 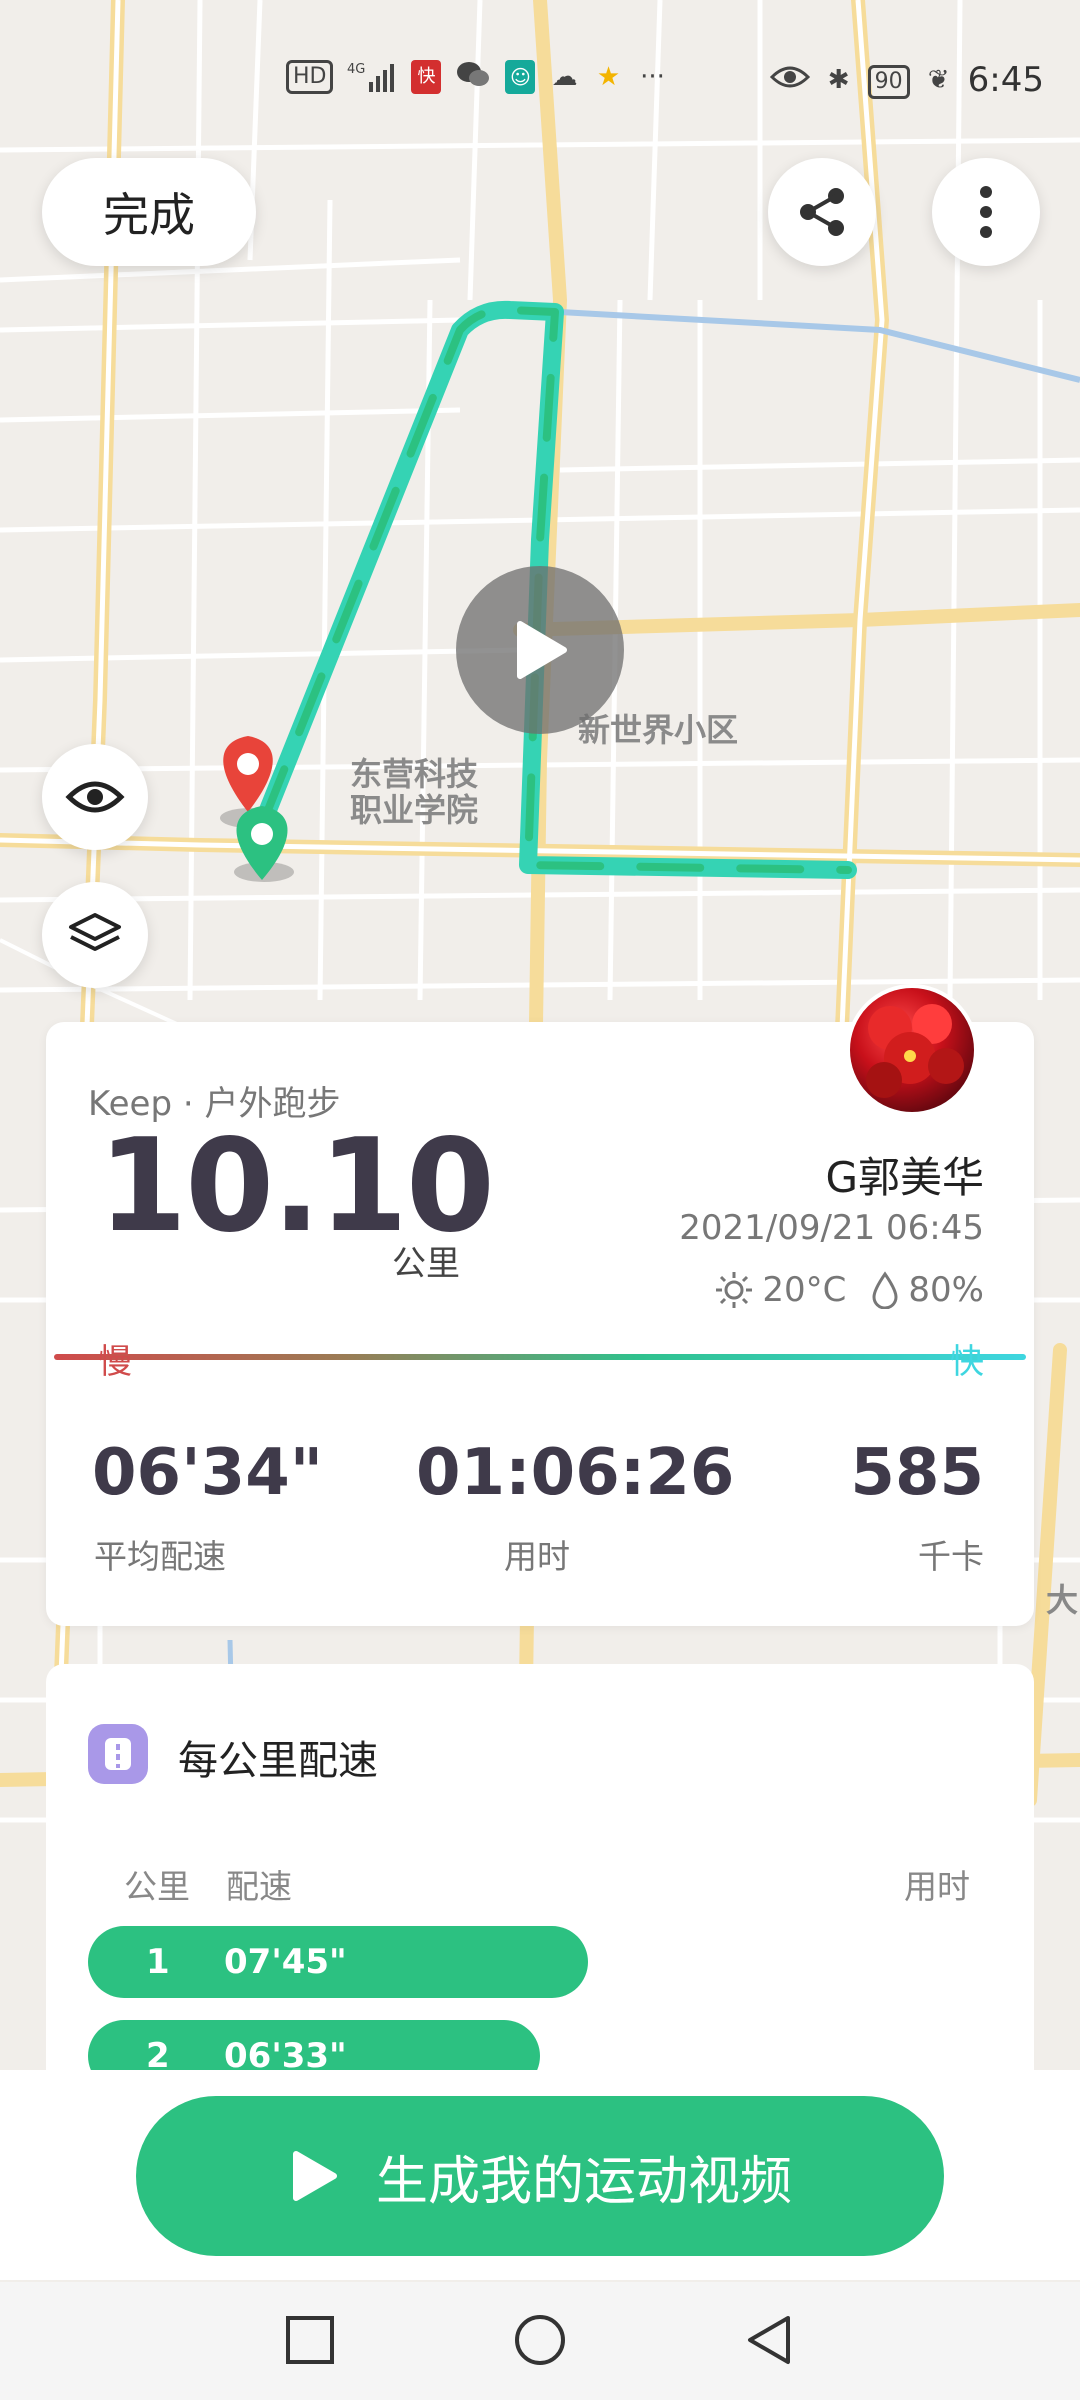 What do you see at coordinates (158, 1962) in the screenshot?
I see `pace-row-km: 1` at bounding box center [158, 1962].